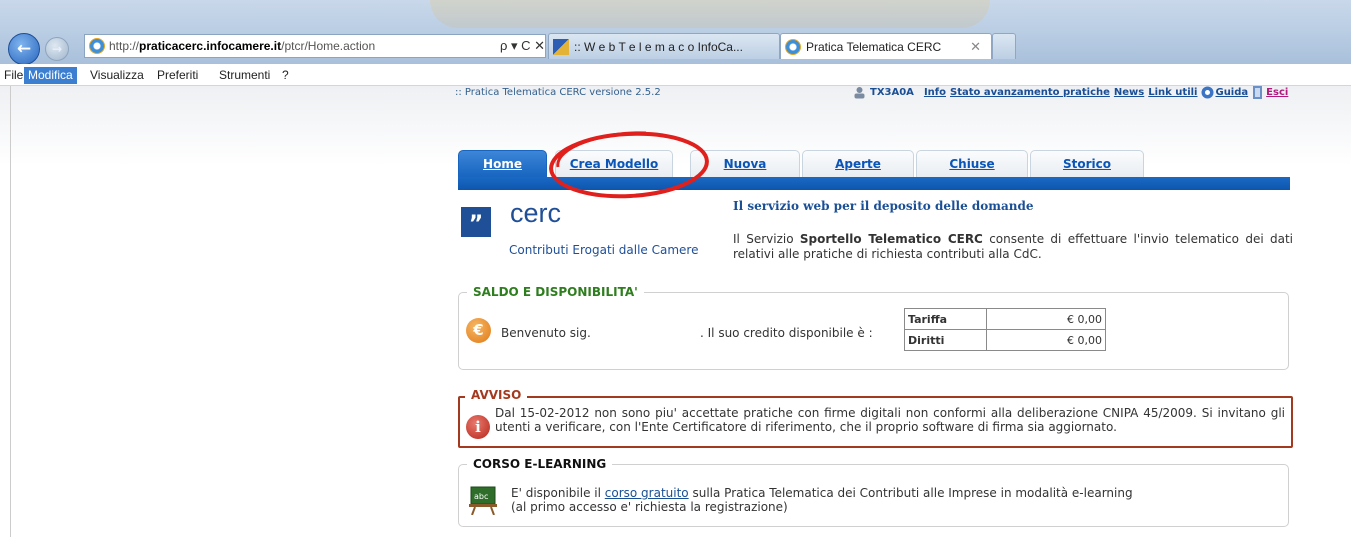 The width and height of the screenshot is (1351, 537). What do you see at coordinates (478, 427) in the screenshot?
I see `info-icon: i` at bounding box center [478, 427].